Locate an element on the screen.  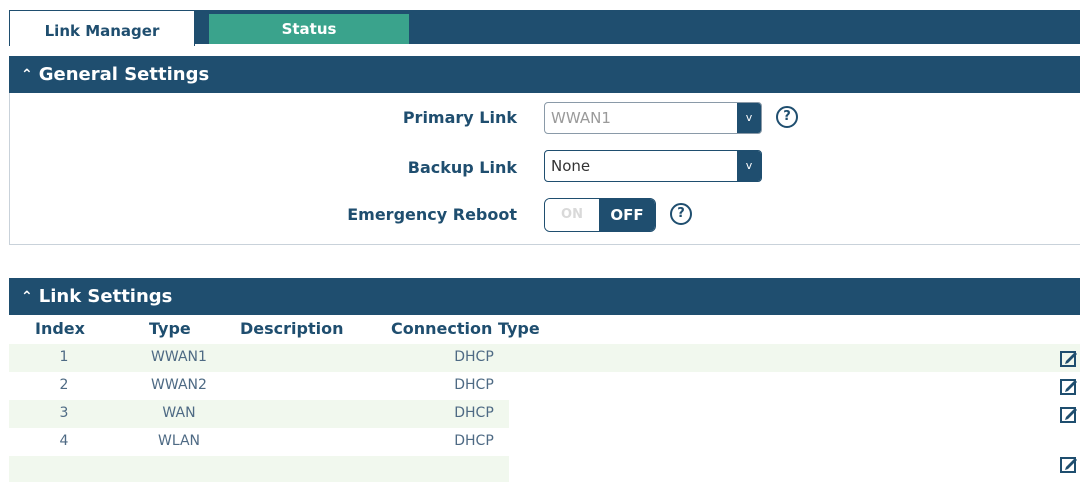
backup-link-value: None is located at coordinates (571, 166).